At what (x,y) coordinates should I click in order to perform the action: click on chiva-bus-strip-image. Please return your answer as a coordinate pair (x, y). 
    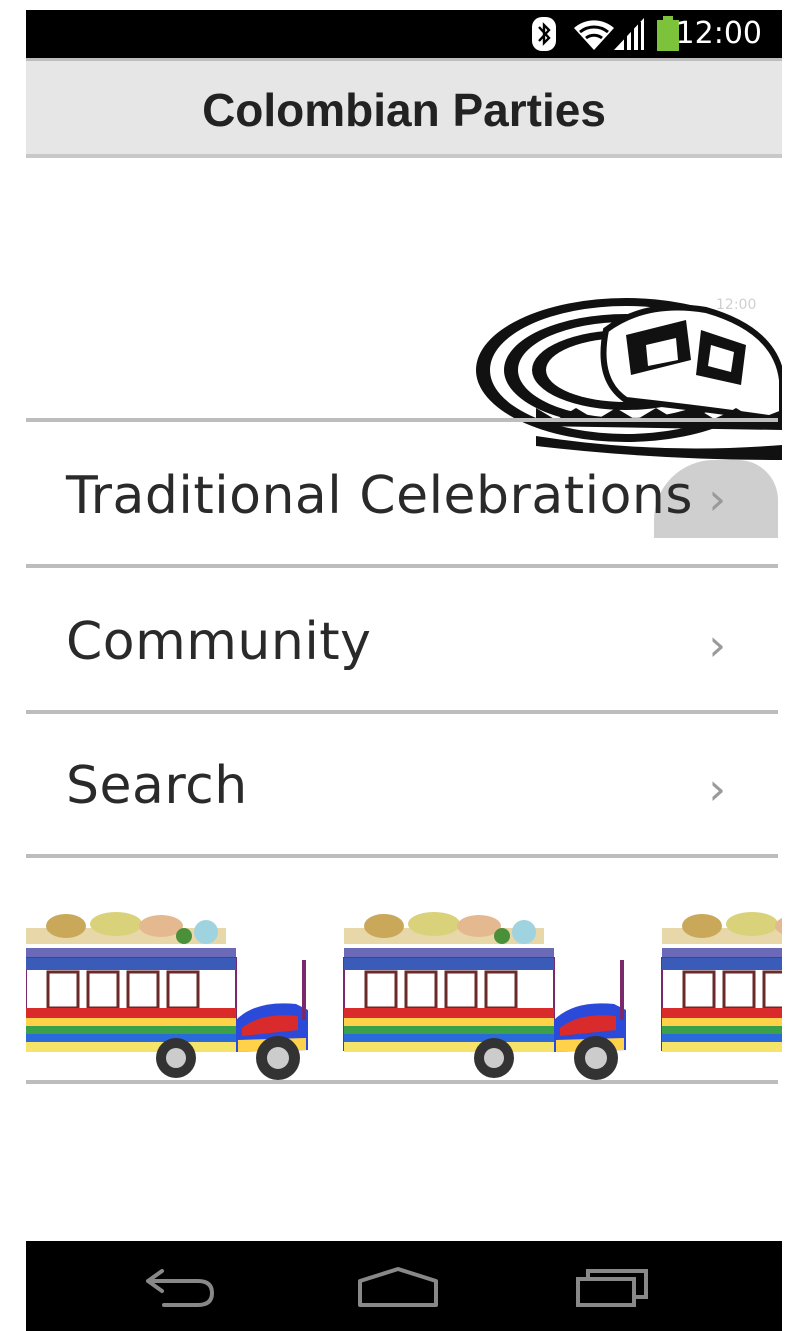
    Looking at the image, I should click on (404, 991).